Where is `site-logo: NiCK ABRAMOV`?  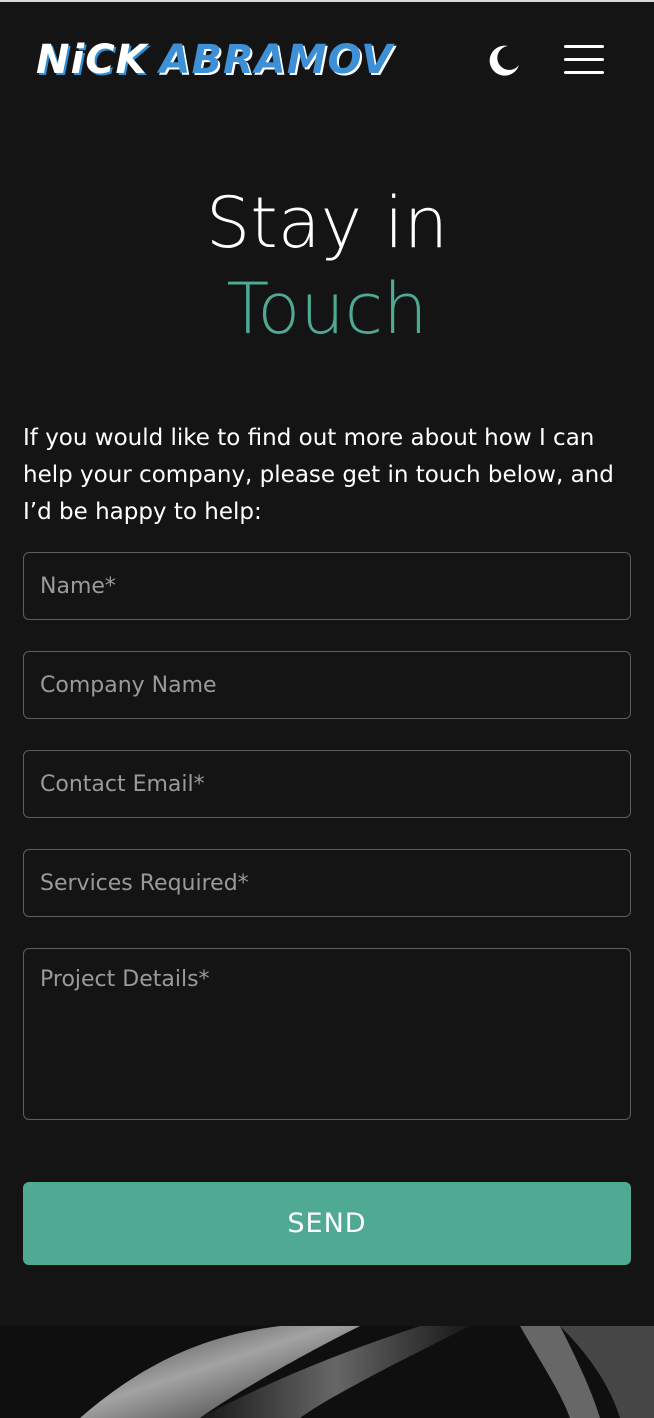
site-logo: NiCK ABRAMOV is located at coordinates (214, 60).